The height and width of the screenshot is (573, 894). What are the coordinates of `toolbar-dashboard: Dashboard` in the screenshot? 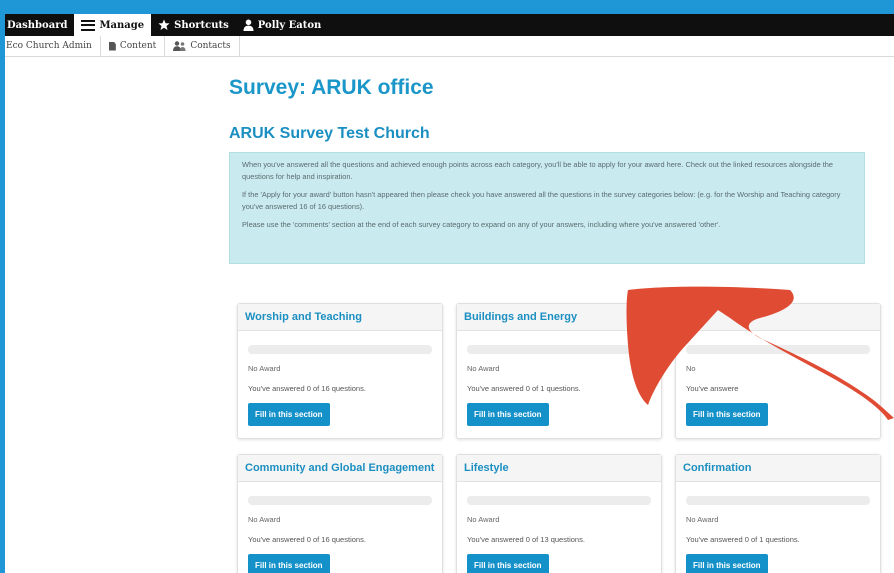 It's located at (39, 25).